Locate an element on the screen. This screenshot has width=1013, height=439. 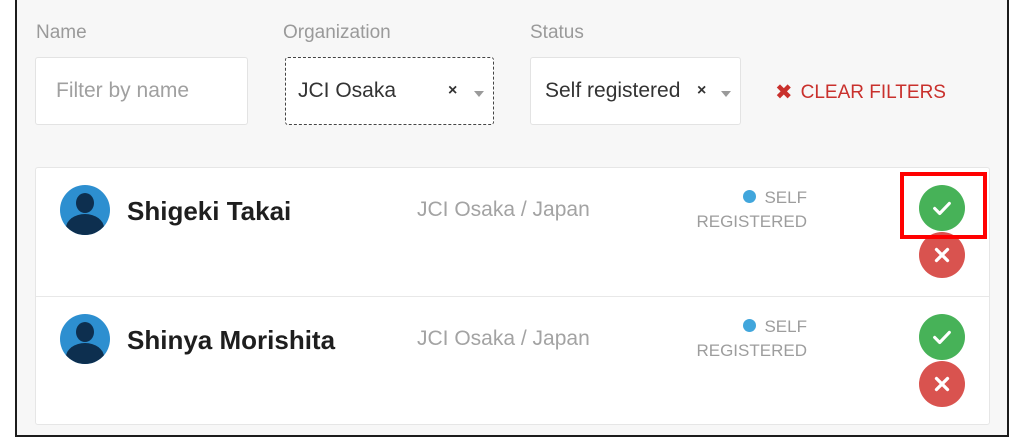
person-name: Shigeki Takai is located at coordinates (209, 211).